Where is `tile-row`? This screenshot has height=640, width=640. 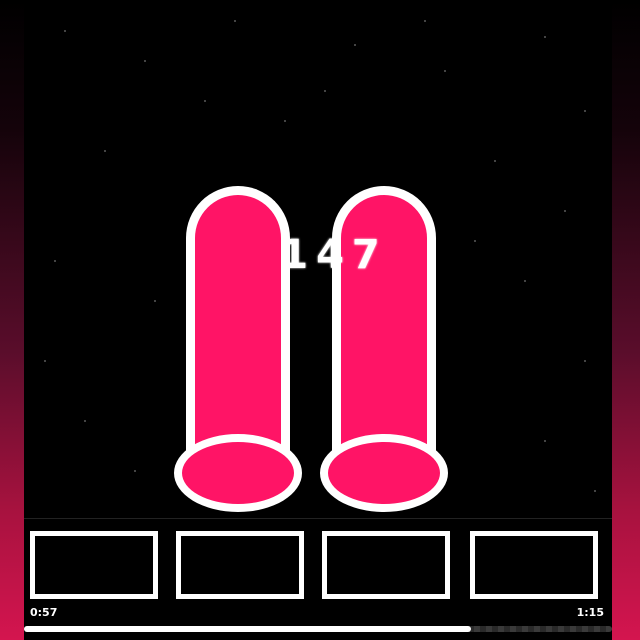
tile-row is located at coordinates (318, 564).